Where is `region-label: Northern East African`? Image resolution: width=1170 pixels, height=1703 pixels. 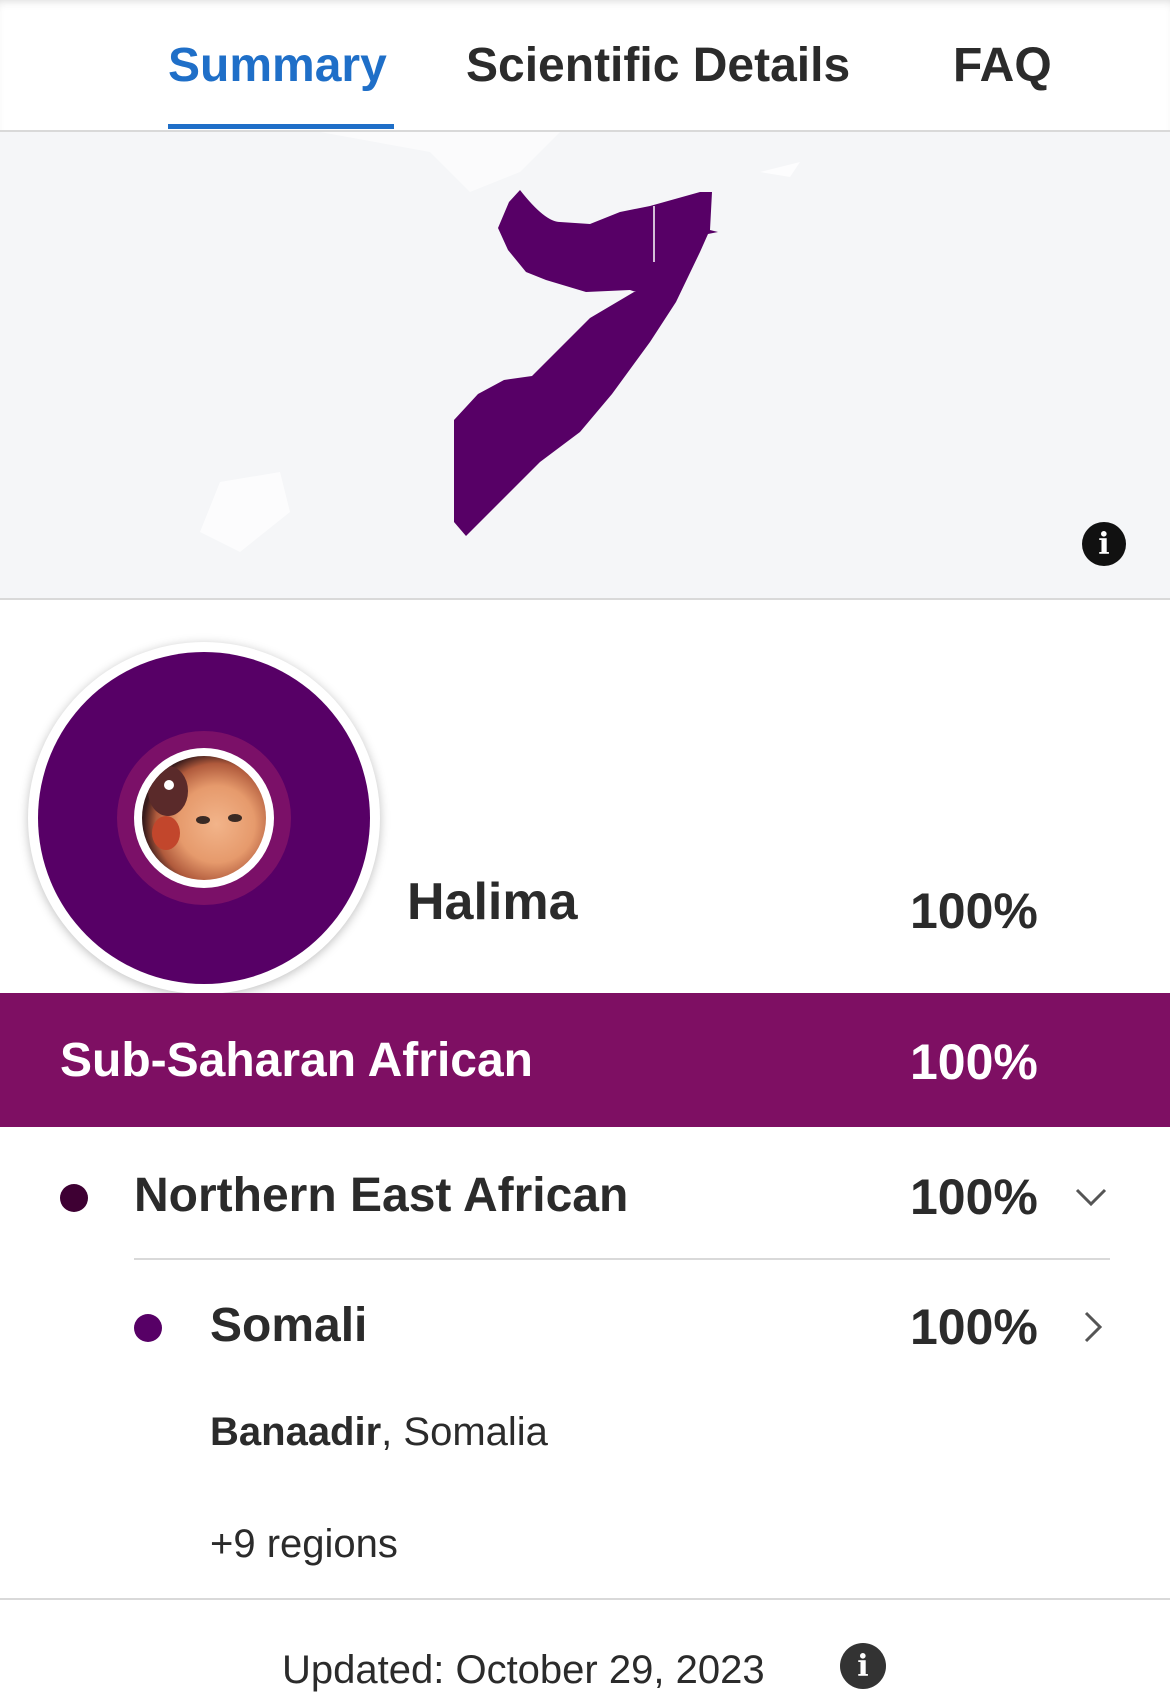 region-label: Northern East African is located at coordinates (381, 1195).